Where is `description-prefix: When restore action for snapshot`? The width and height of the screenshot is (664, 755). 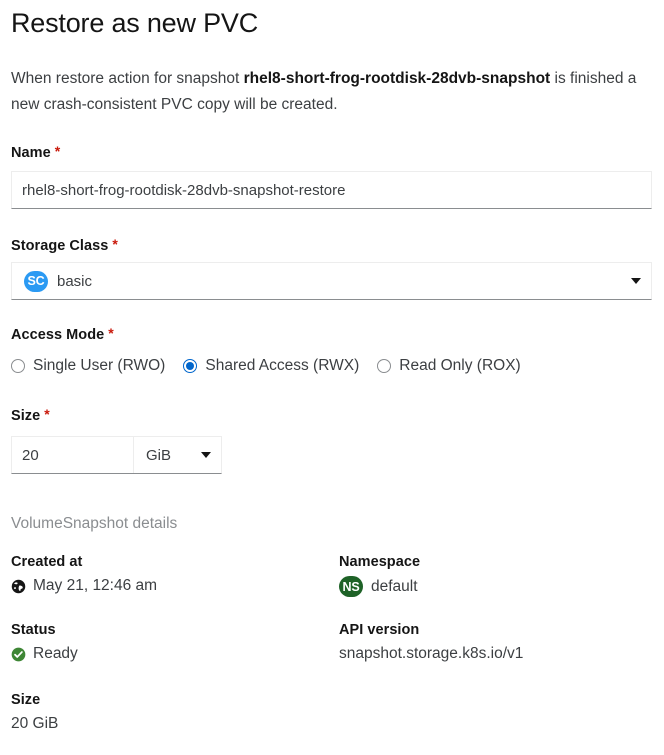
description-prefix: When restore action for snapshot is located at coordinates (127, 78).